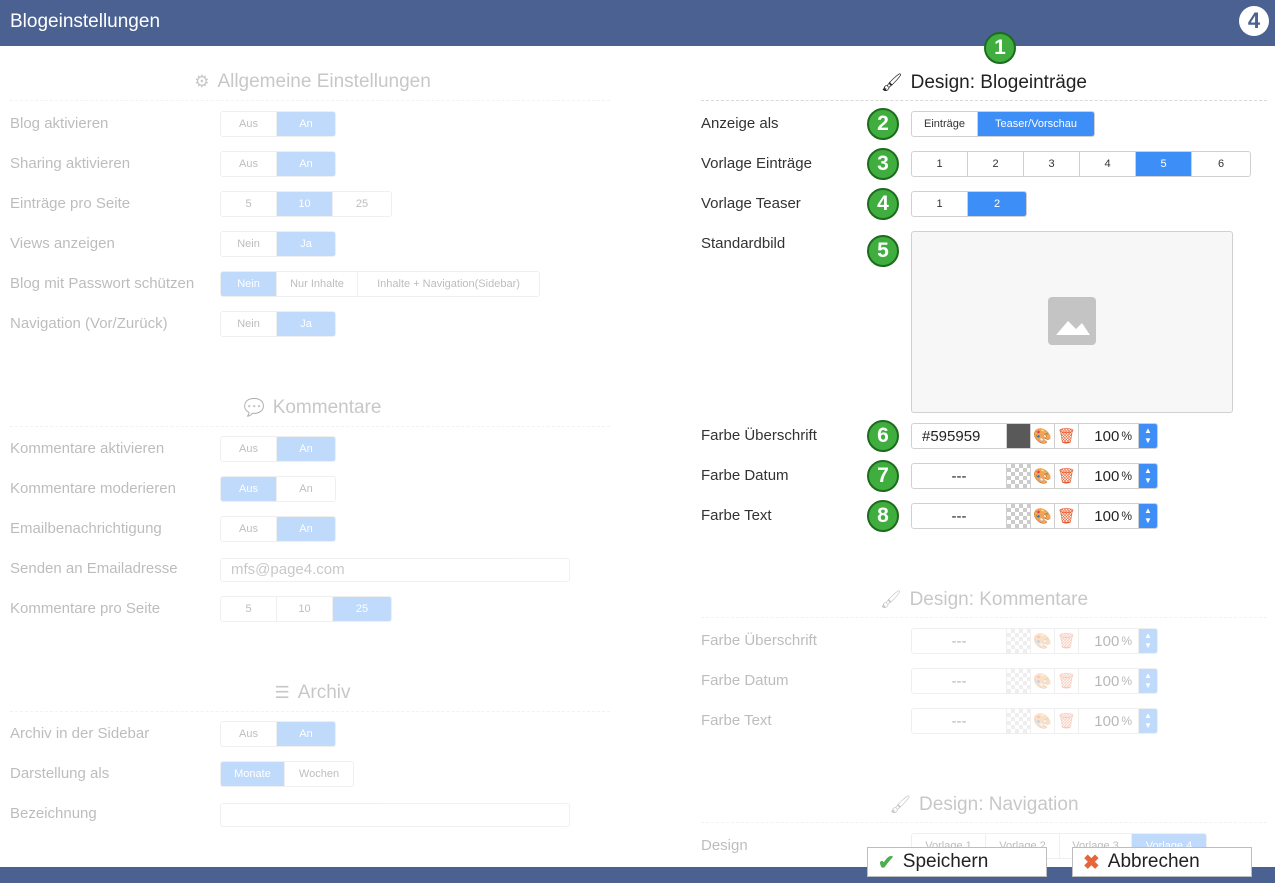 This screenshot has height=883, width=1275. What do you see at coordinates (1036, 124) in the screenshot?
I see `option-teaser-vorschau: Teaser/Vorschau` at bounding box center [1036, 124].